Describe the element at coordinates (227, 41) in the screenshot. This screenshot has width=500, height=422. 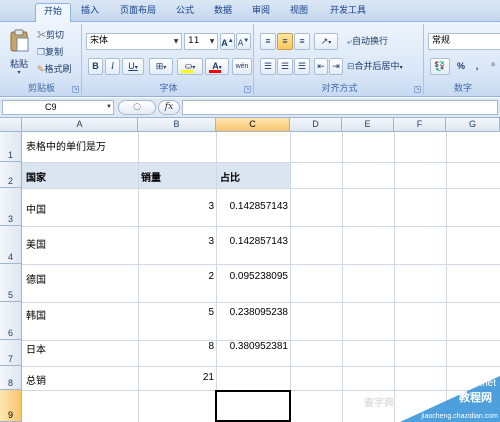
I see `grow-font-button: A▲` at that location.